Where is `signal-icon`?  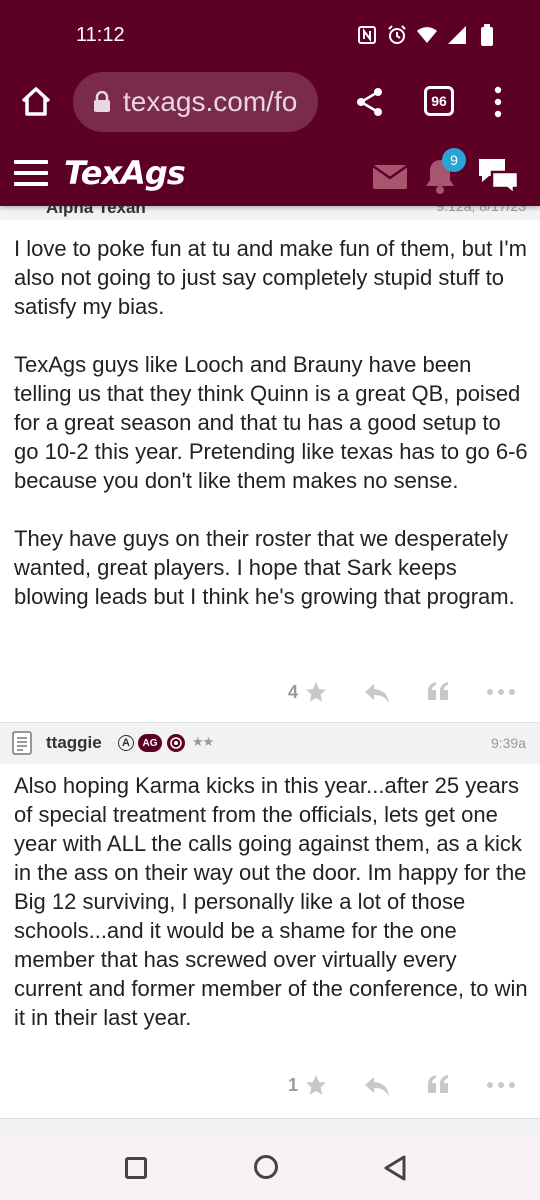
signal-icon is located at coordinates (457, 35).